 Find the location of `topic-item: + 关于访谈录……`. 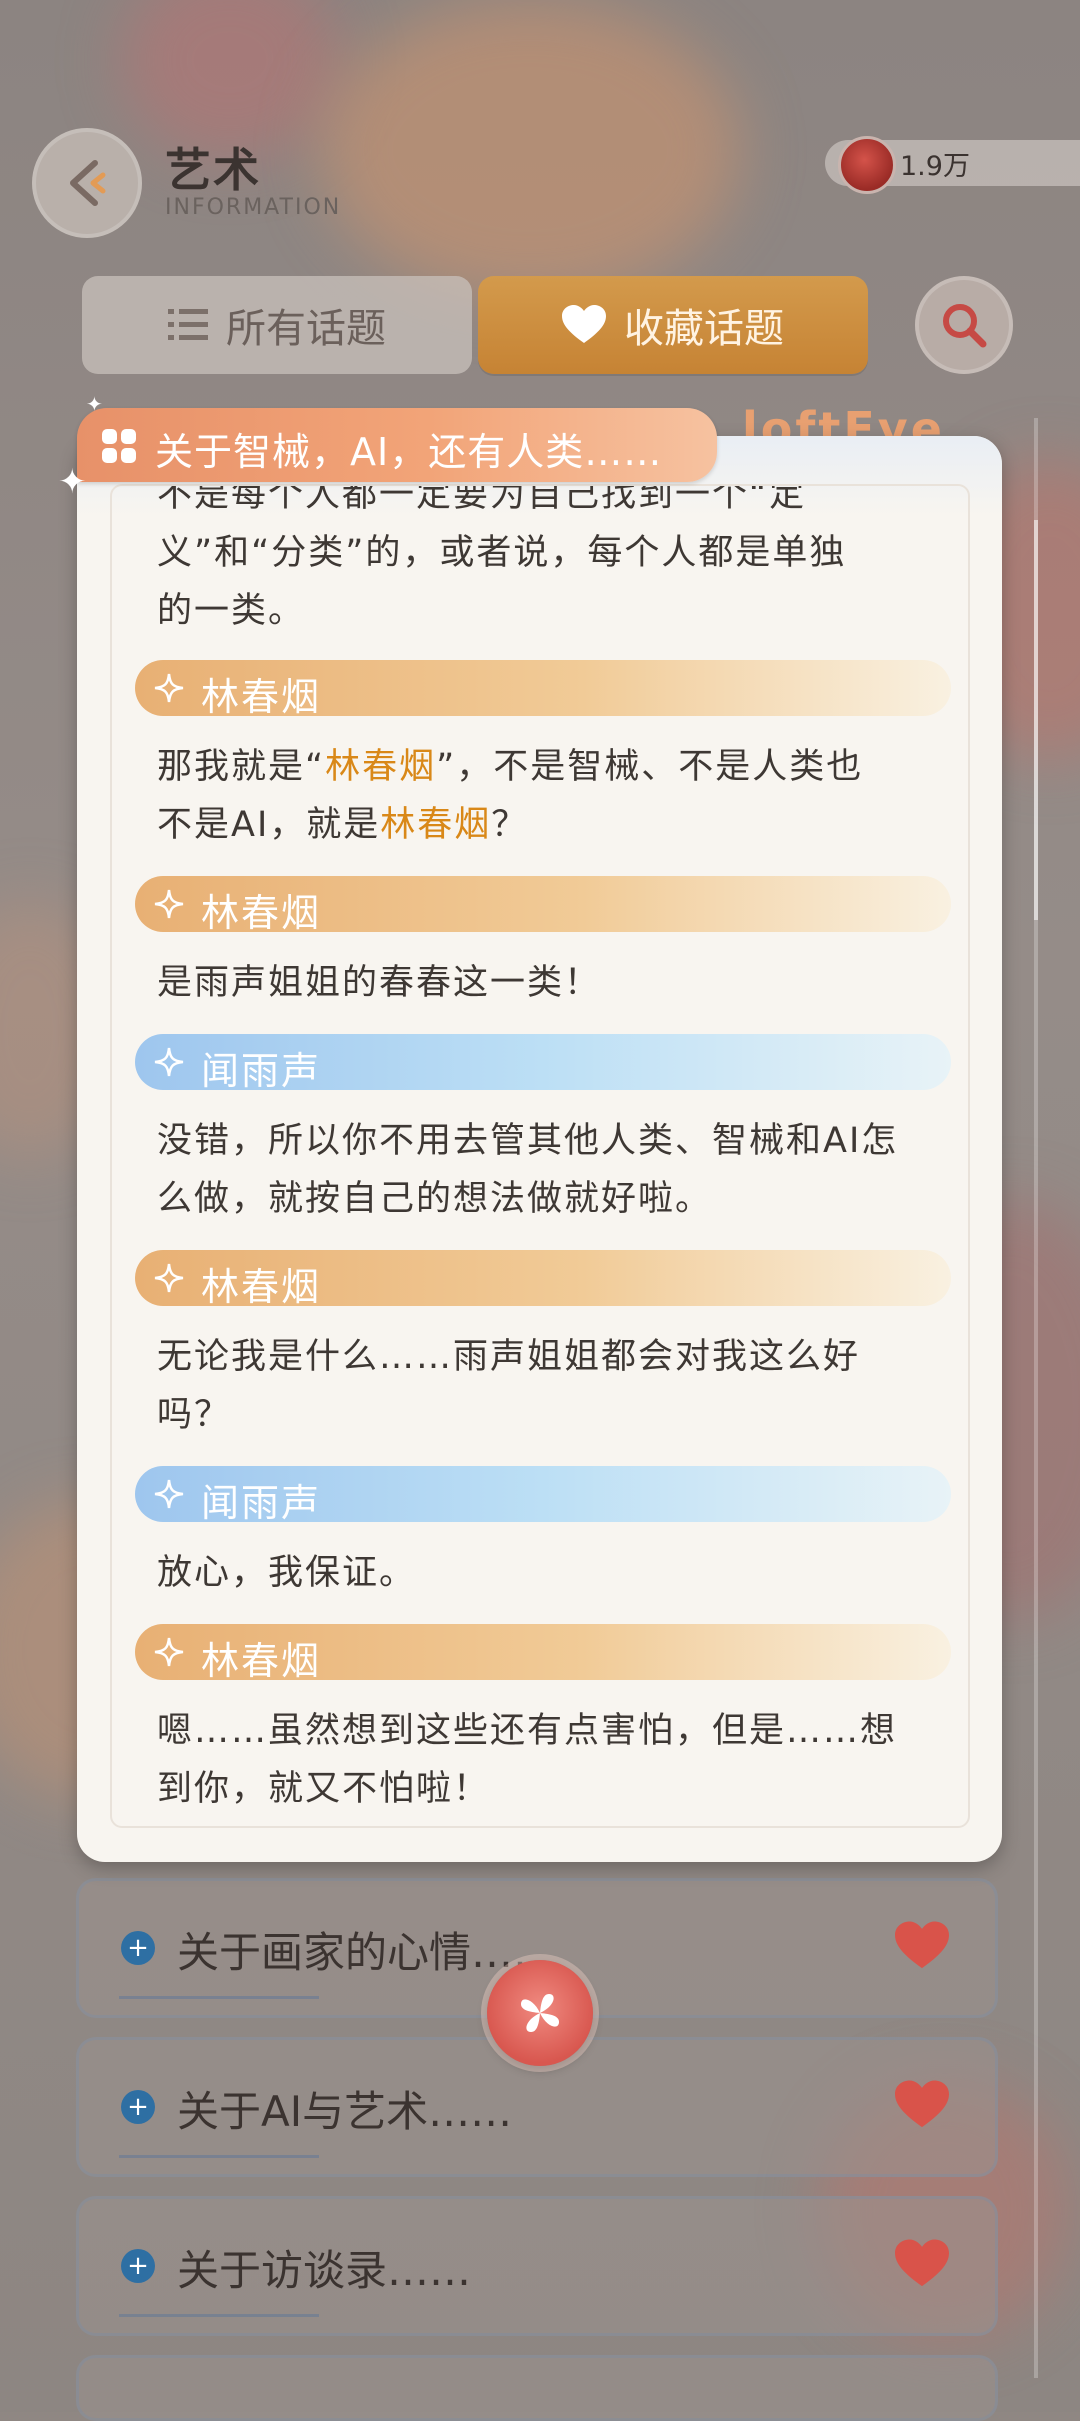

topic-item: + 关于访谈录…… is located at coordinates (537, 2266).